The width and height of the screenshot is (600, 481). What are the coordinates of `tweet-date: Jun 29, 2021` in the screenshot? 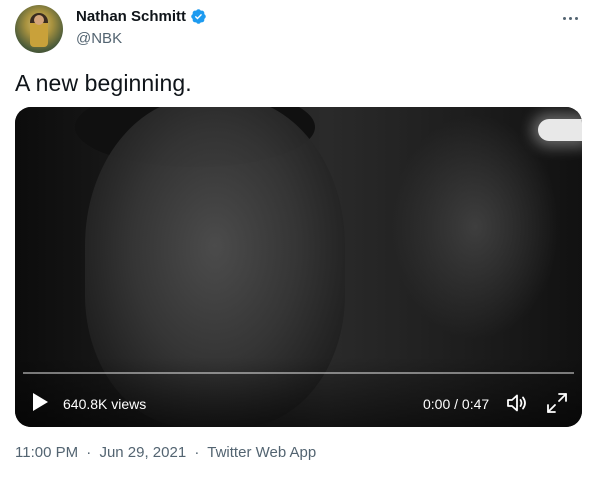 It's located at (142, 452).